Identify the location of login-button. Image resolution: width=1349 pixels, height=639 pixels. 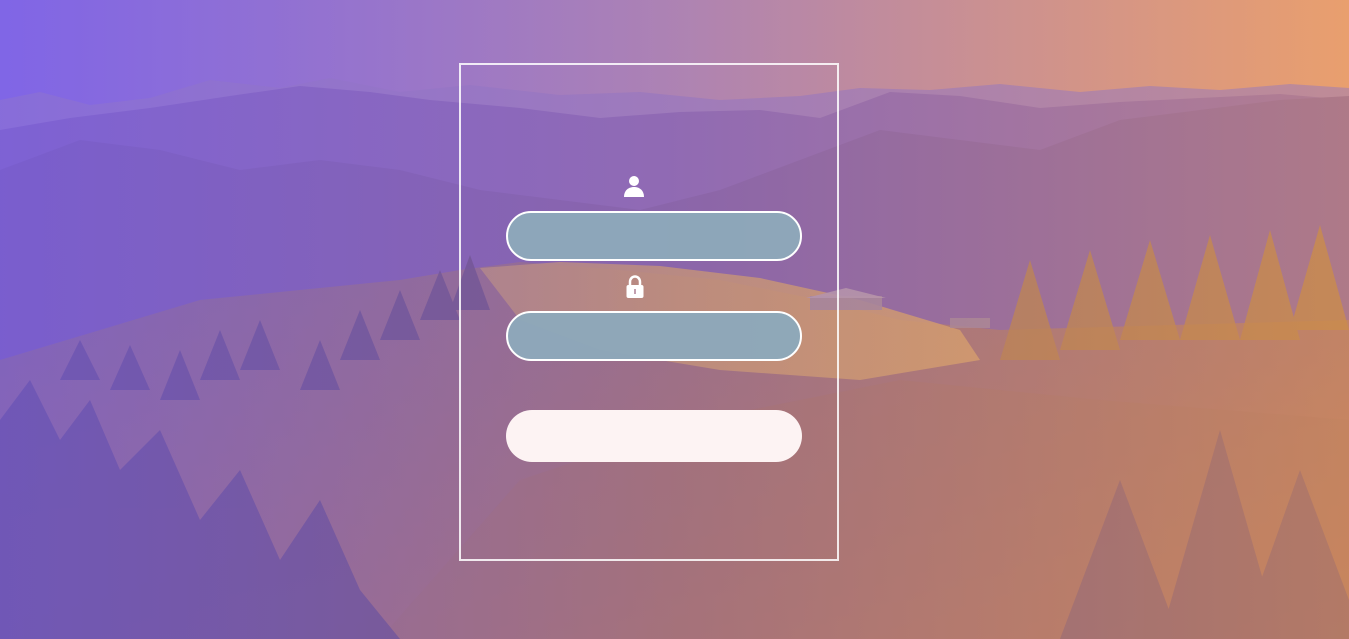
(654, 436).